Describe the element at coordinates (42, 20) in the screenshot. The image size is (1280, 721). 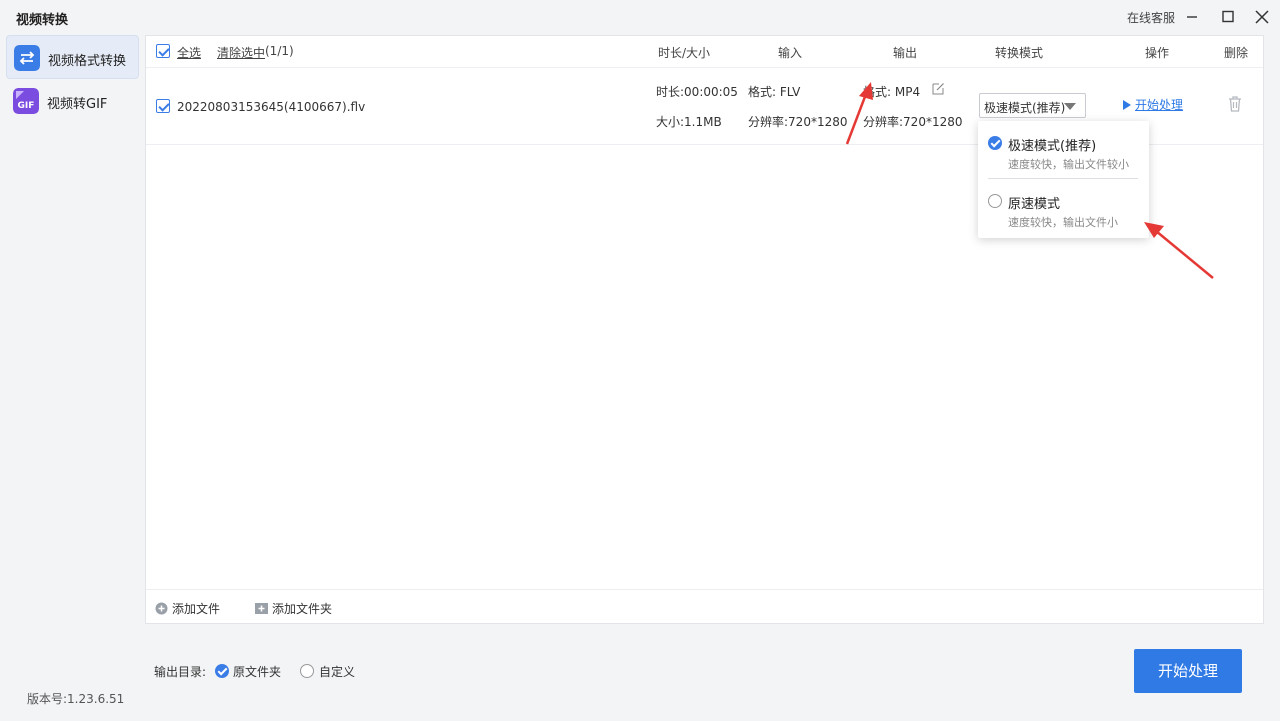
I see `app-title: 视频转换` at that location.